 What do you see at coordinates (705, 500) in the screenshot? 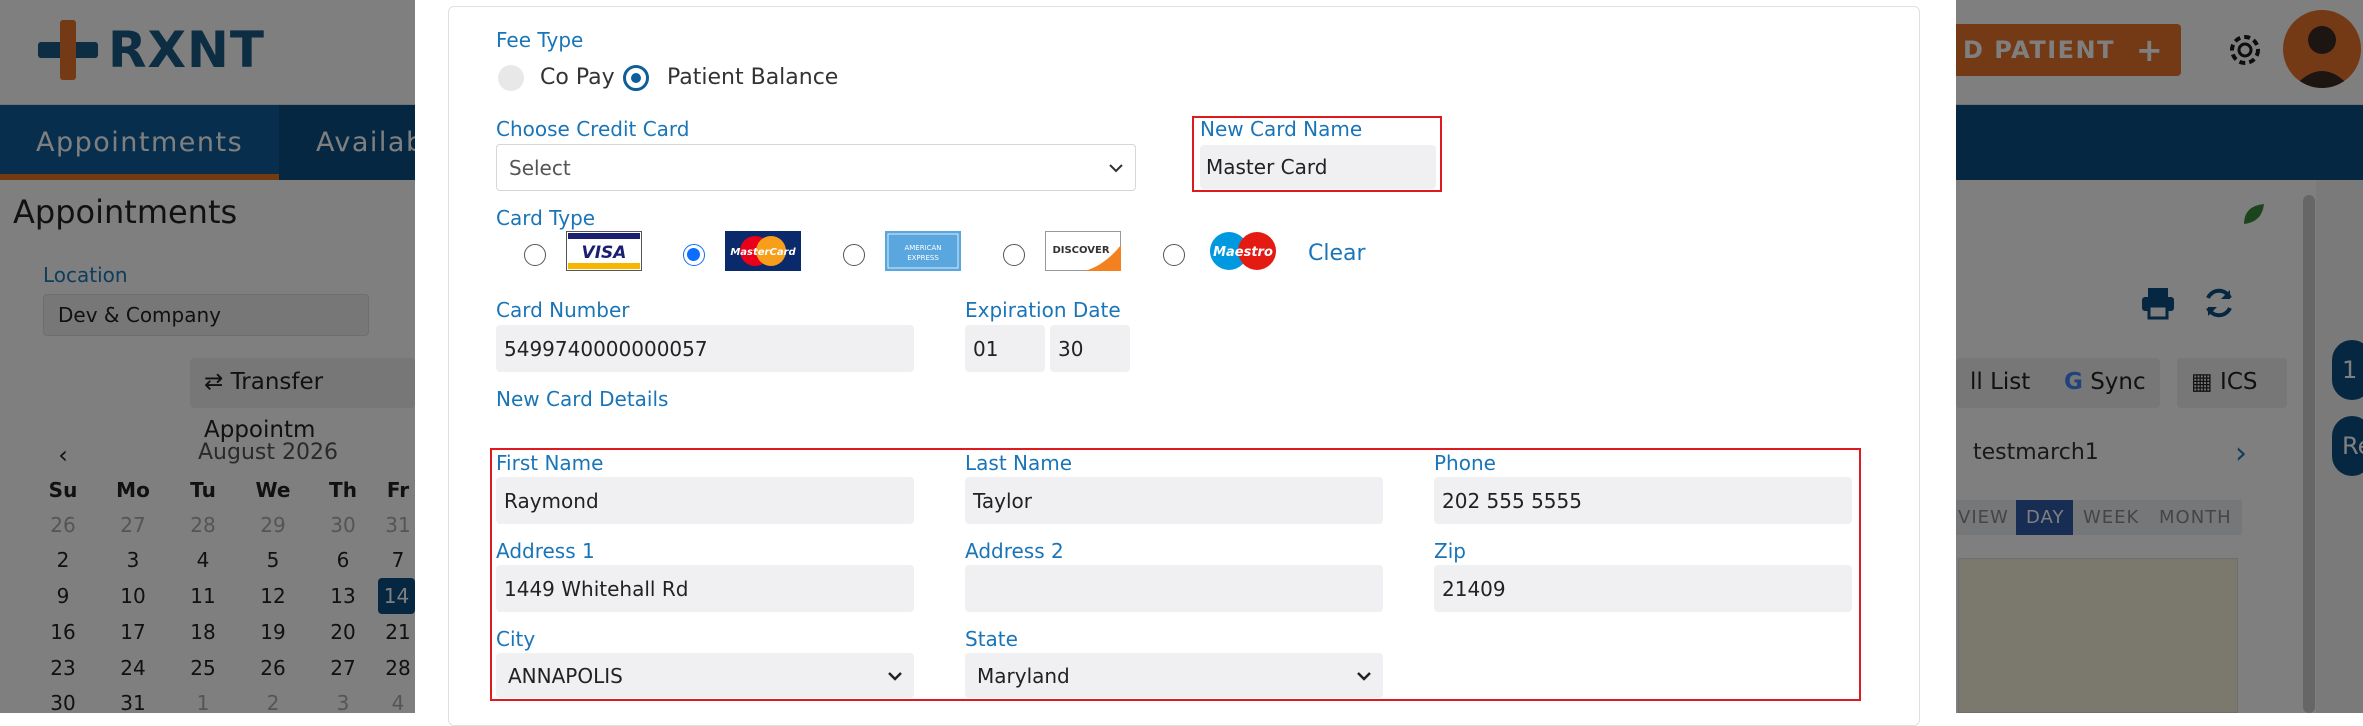
I see `first-name-input: Raymond` at bounding box center [705, 500].